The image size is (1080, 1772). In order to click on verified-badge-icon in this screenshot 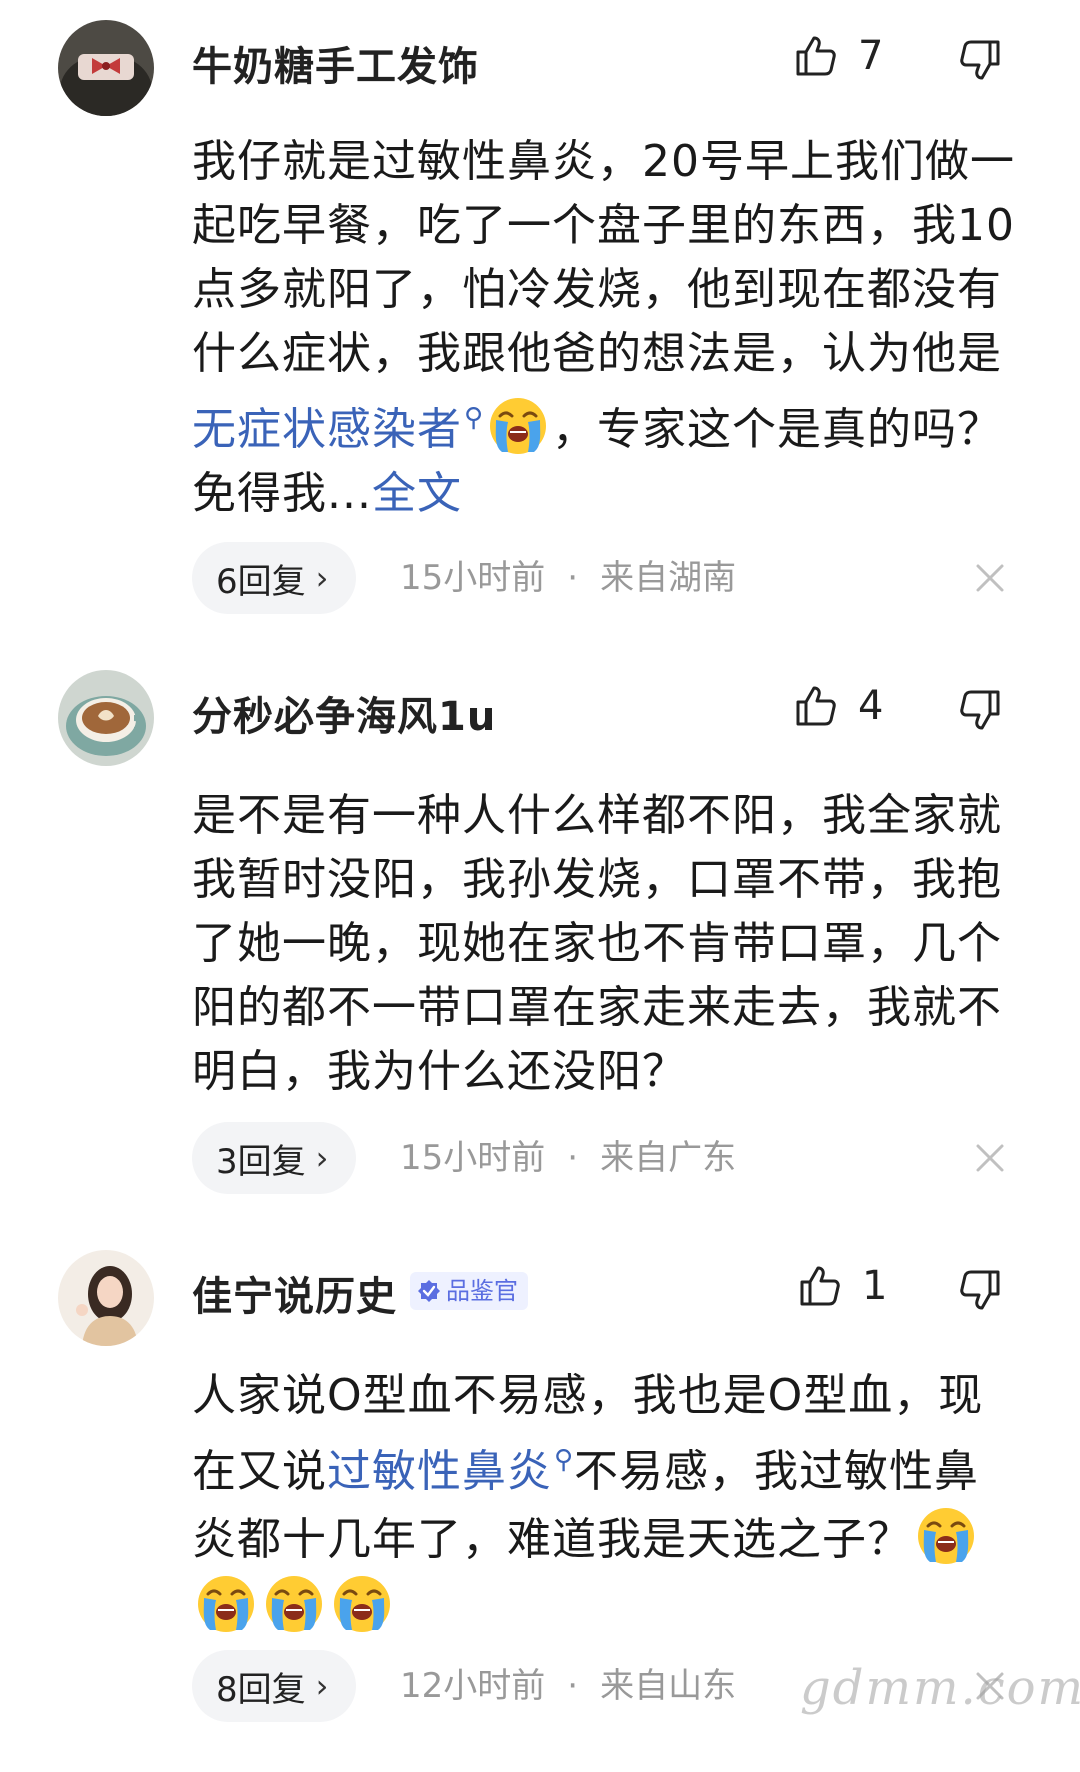, I will do `click(429, 1291)`.